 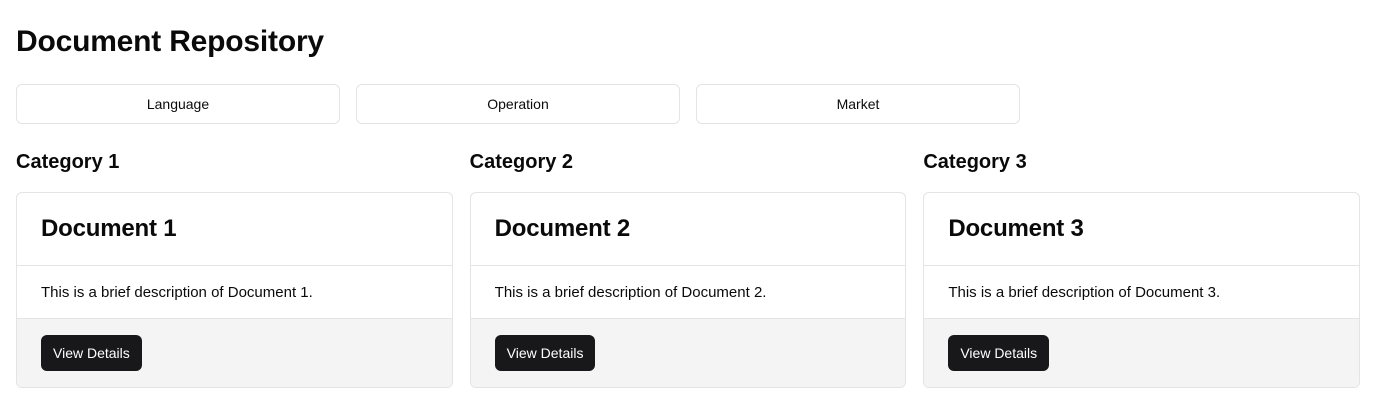 What do you see at coordinates (688, 104) in the screenshot?
I see `filter-bar: Language Operation Market` at bounding box center [688, 104].